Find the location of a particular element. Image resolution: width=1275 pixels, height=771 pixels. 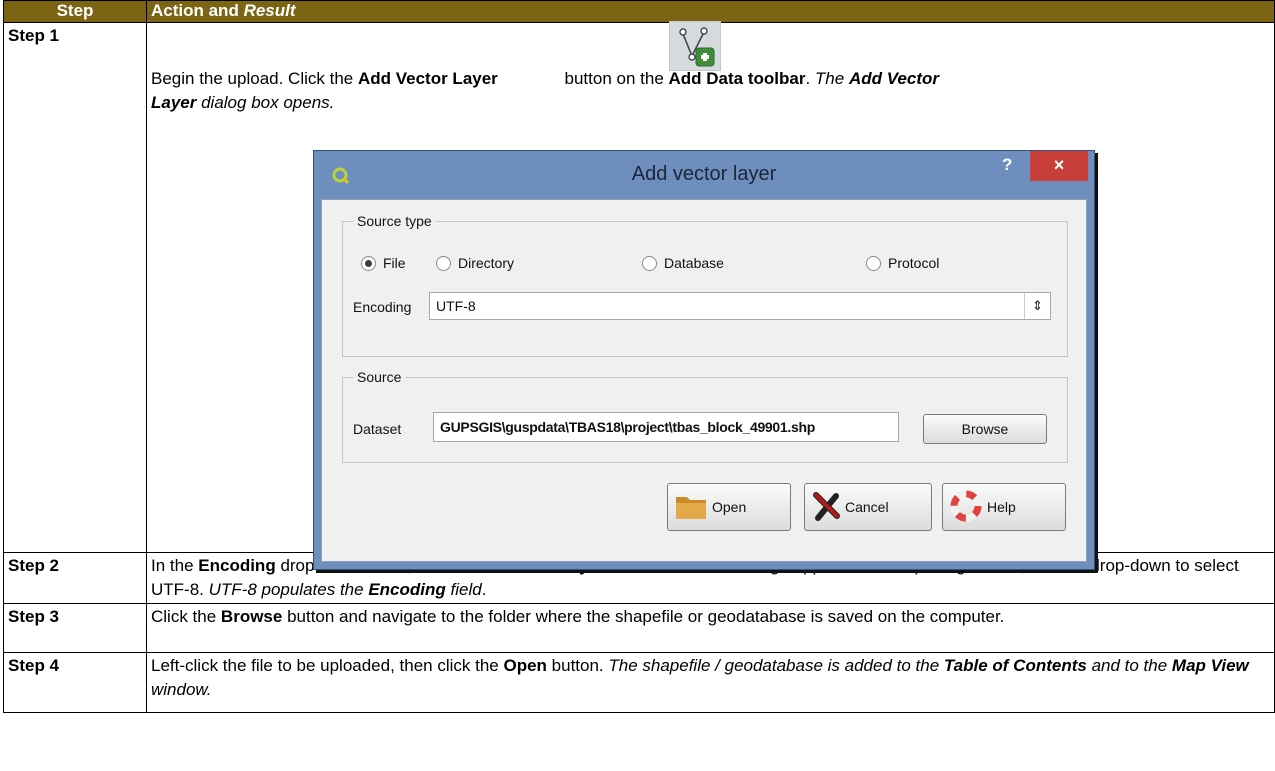

text-run-bold: Add Vector Layer is located at coordinates (427, 78).